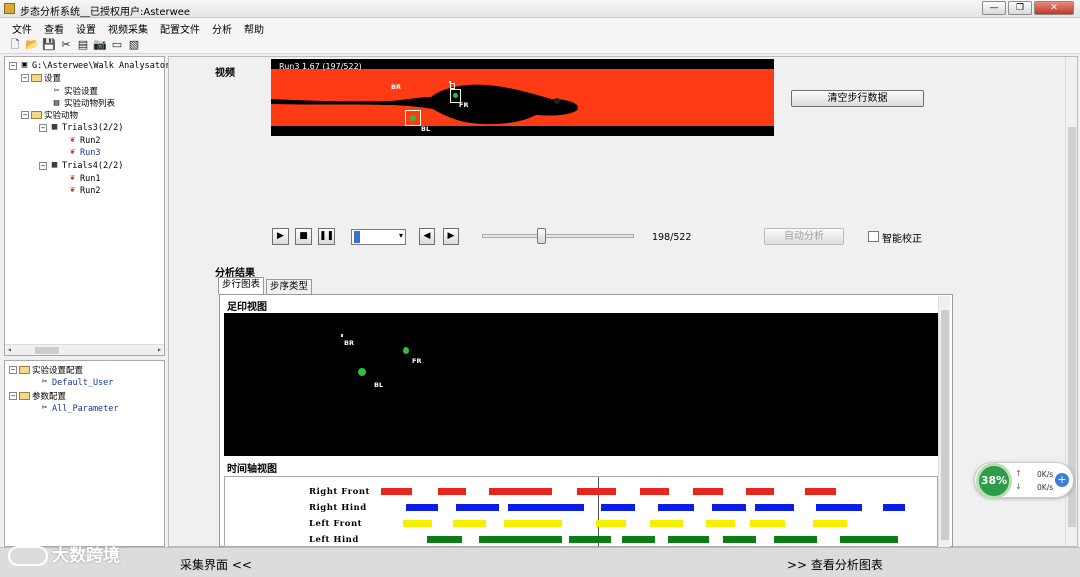 The height and width of the screenshot is (577, 1080). Describe the element at coordinates (362, 372) in the screenshot. I see `footprint-bl` at that location.